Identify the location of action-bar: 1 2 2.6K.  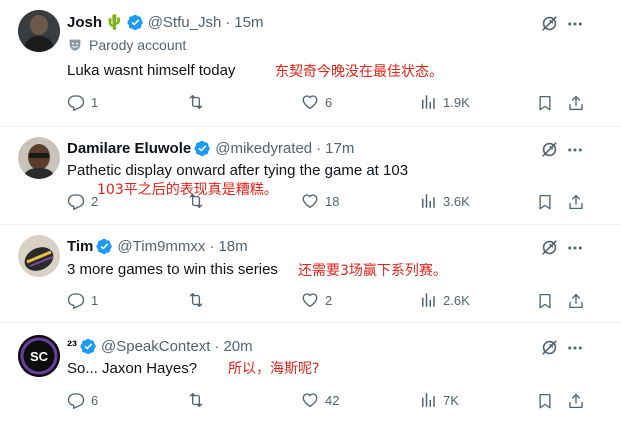
(310, 301).